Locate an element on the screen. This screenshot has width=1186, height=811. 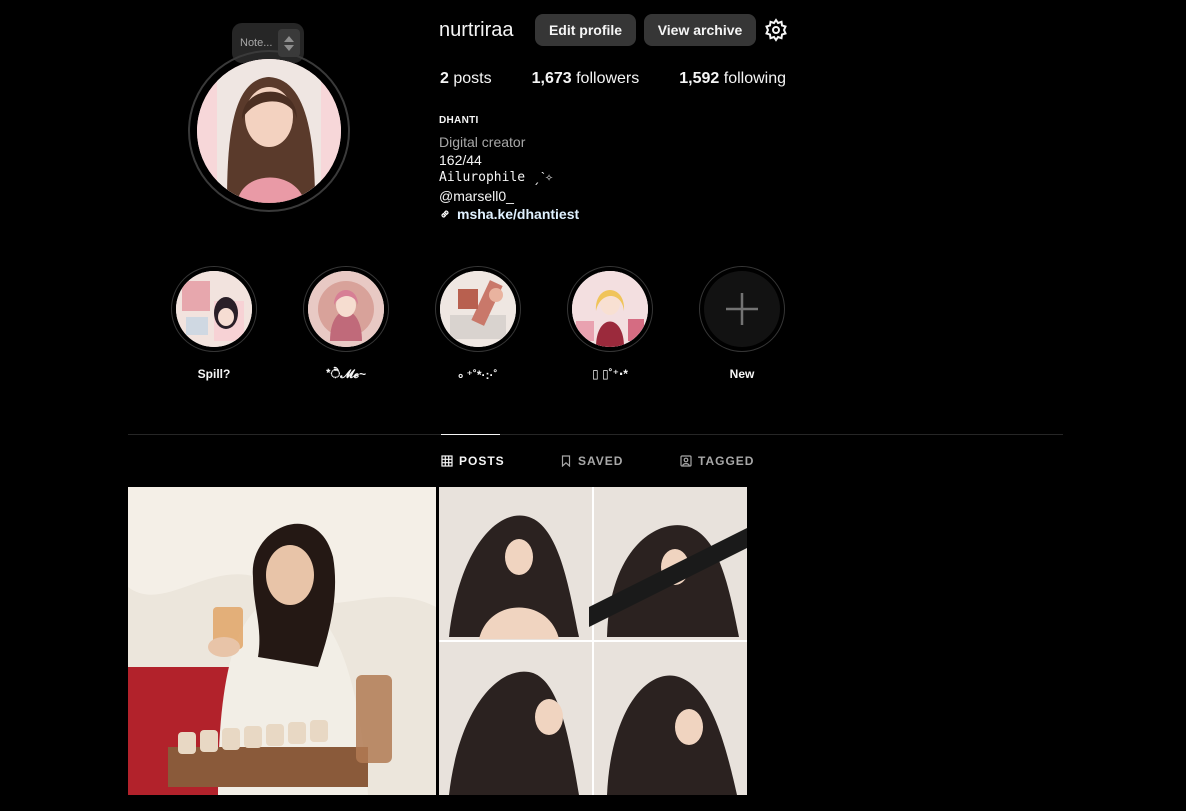
active-tab-indicator is located at coordinates (470, 434).